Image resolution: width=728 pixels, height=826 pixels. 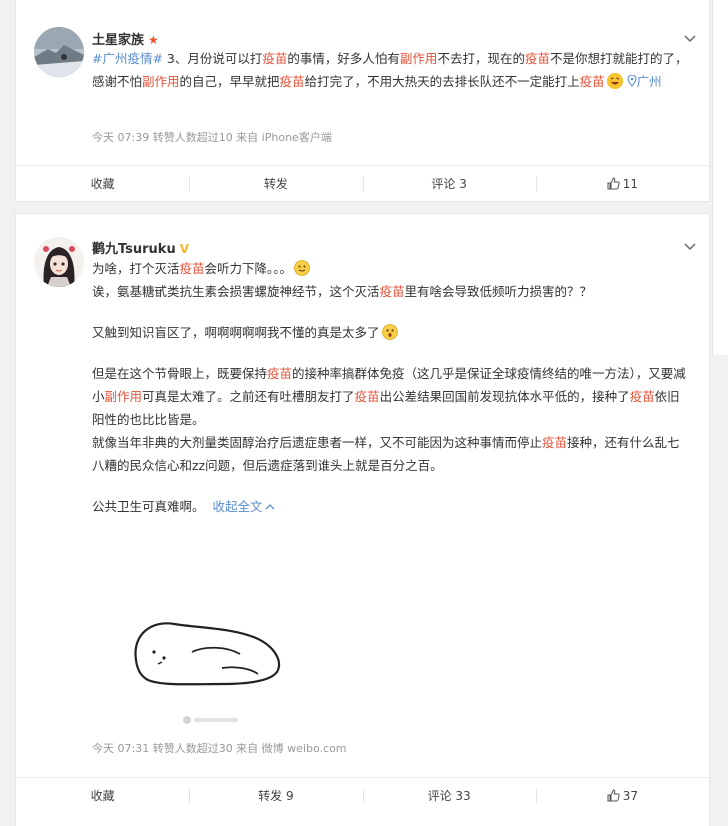 I want to click on hashtag-link: #广州疫情#, so click(x=127, y=58).